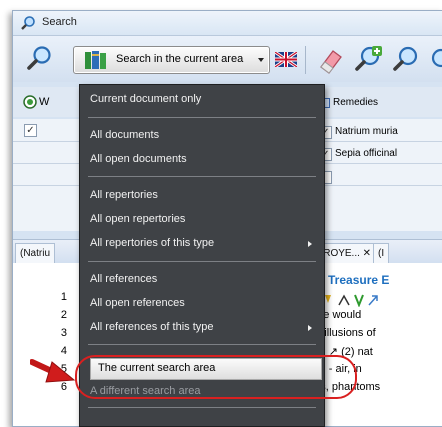 Image resolution: width=442 pixels, height=427 pixels. What do you see at coordinates (180, 59) in the screenshot?
I see `search-scope-label: Search in the current area` at bounding box center [180, 59].